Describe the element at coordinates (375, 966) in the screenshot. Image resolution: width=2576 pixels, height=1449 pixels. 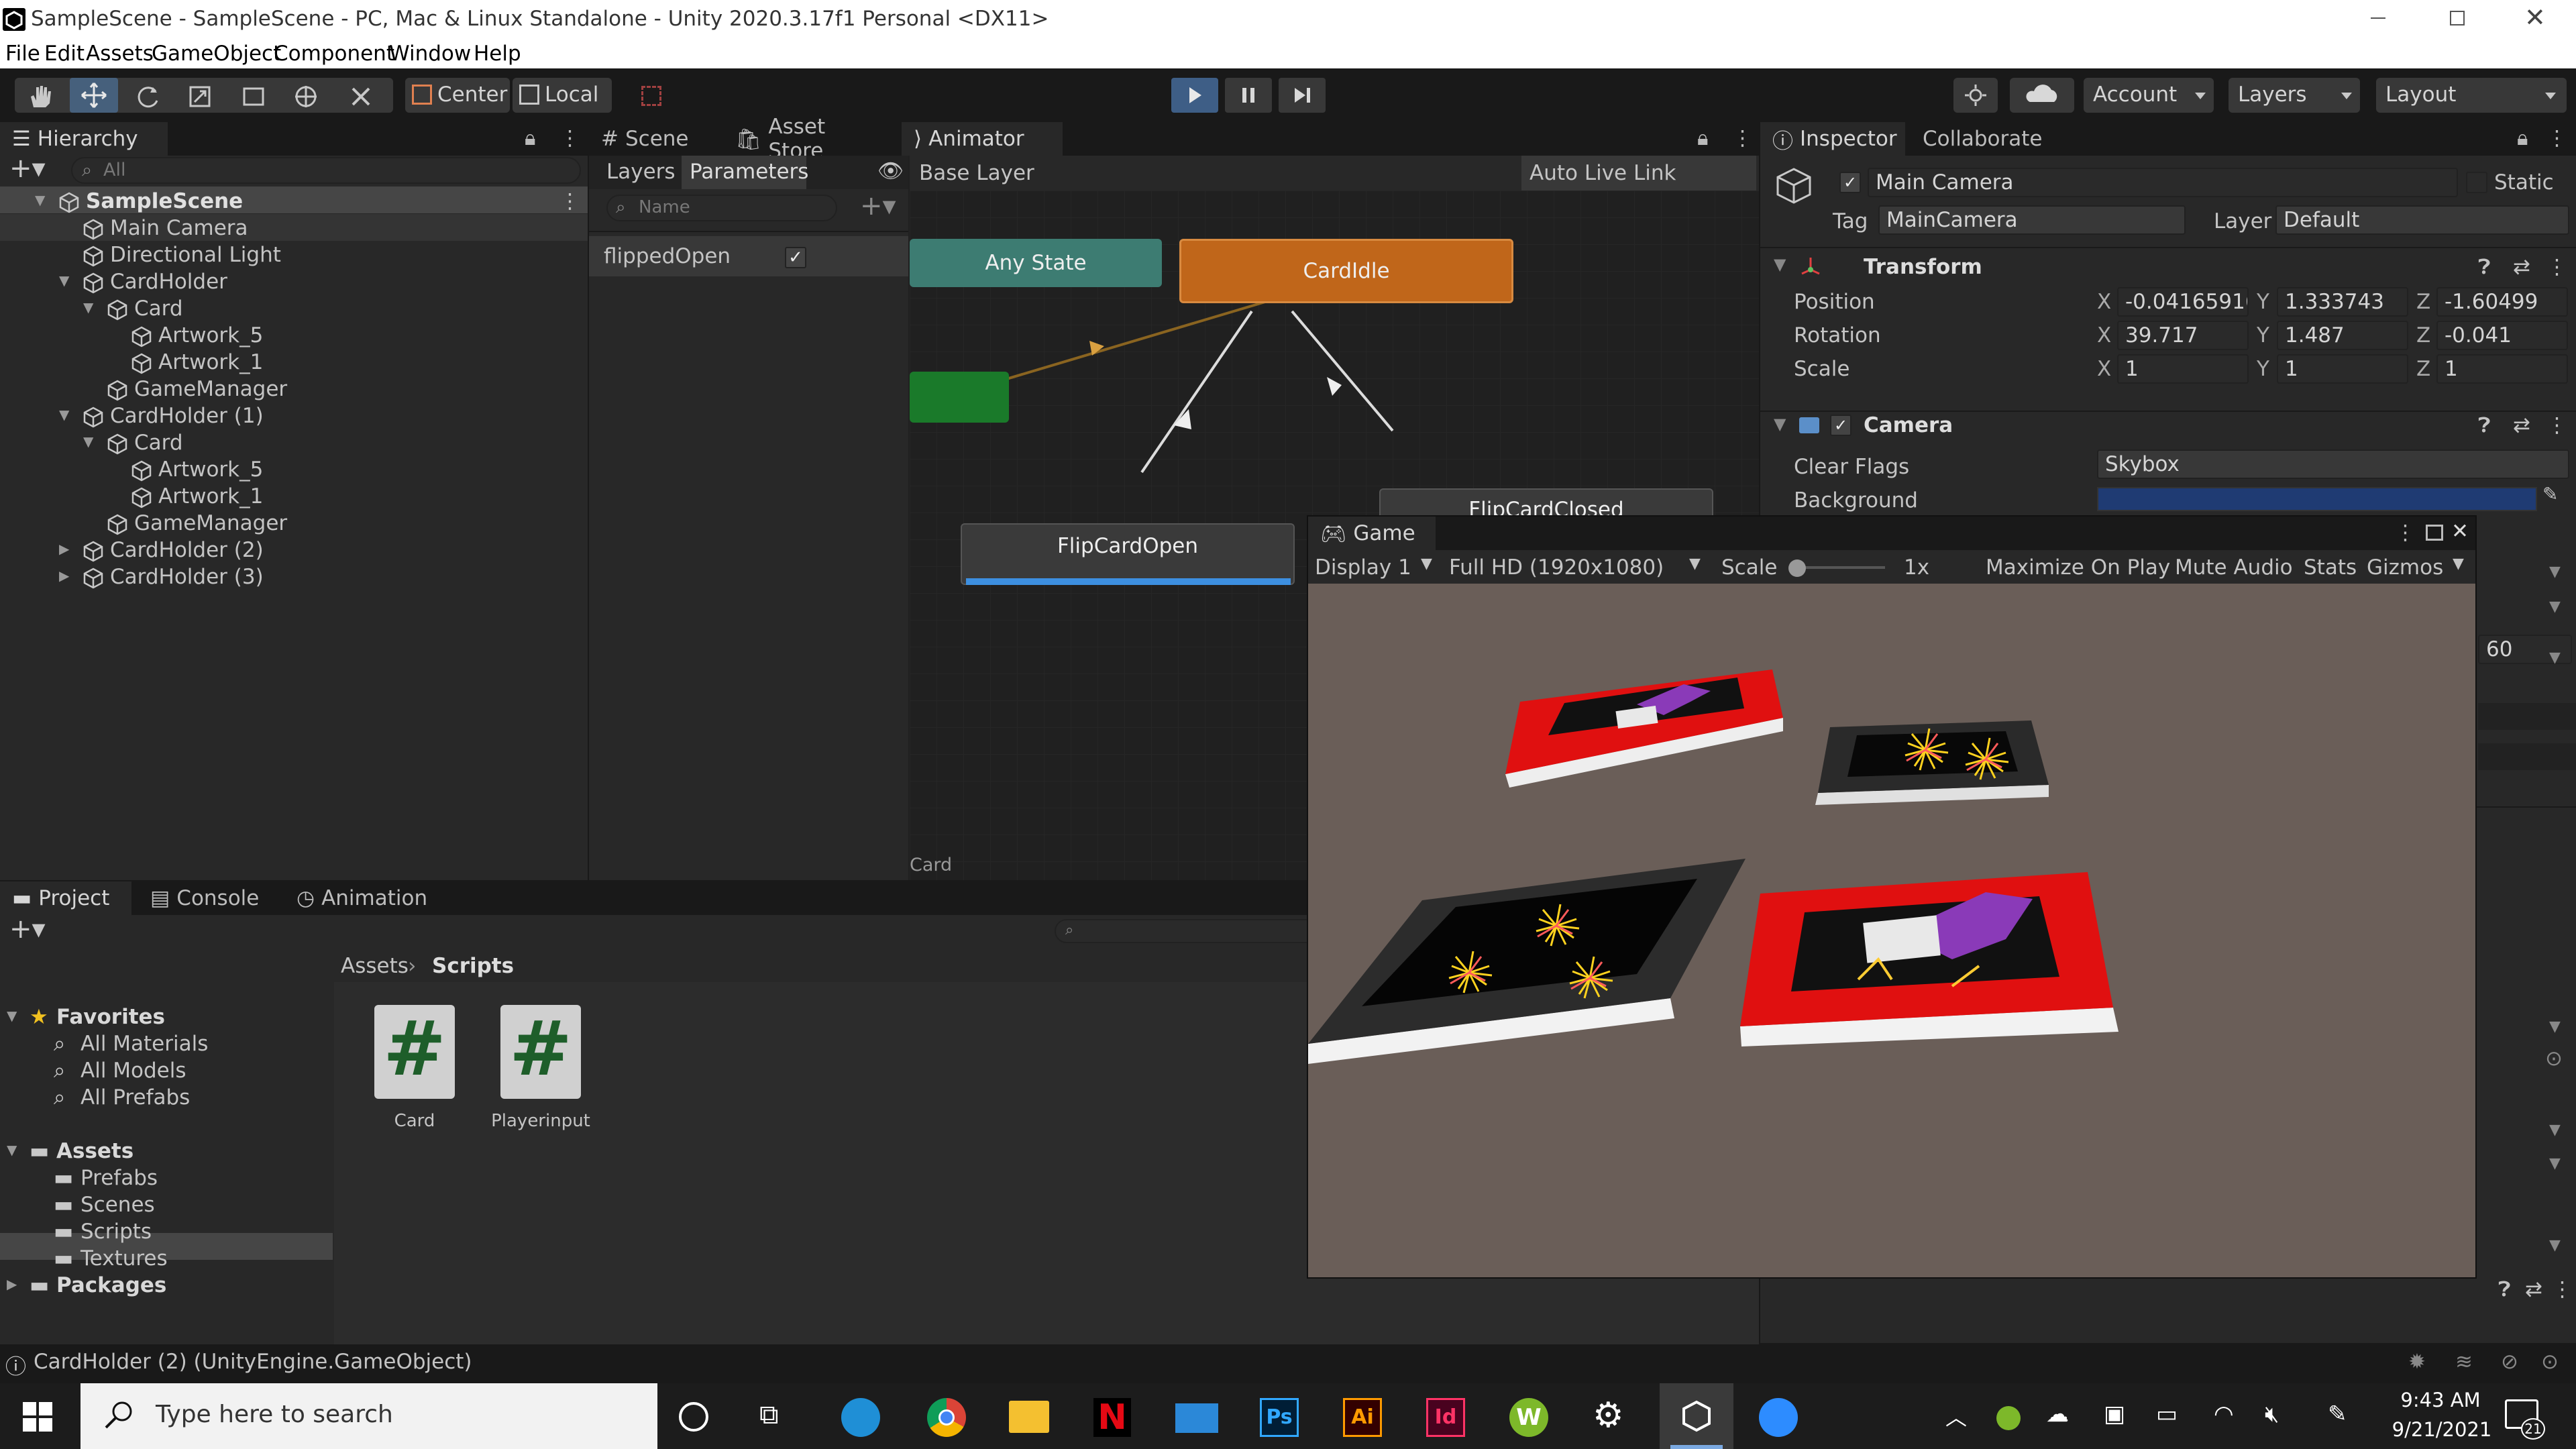
I see `breadcrumb-assets: Assets` at that location.